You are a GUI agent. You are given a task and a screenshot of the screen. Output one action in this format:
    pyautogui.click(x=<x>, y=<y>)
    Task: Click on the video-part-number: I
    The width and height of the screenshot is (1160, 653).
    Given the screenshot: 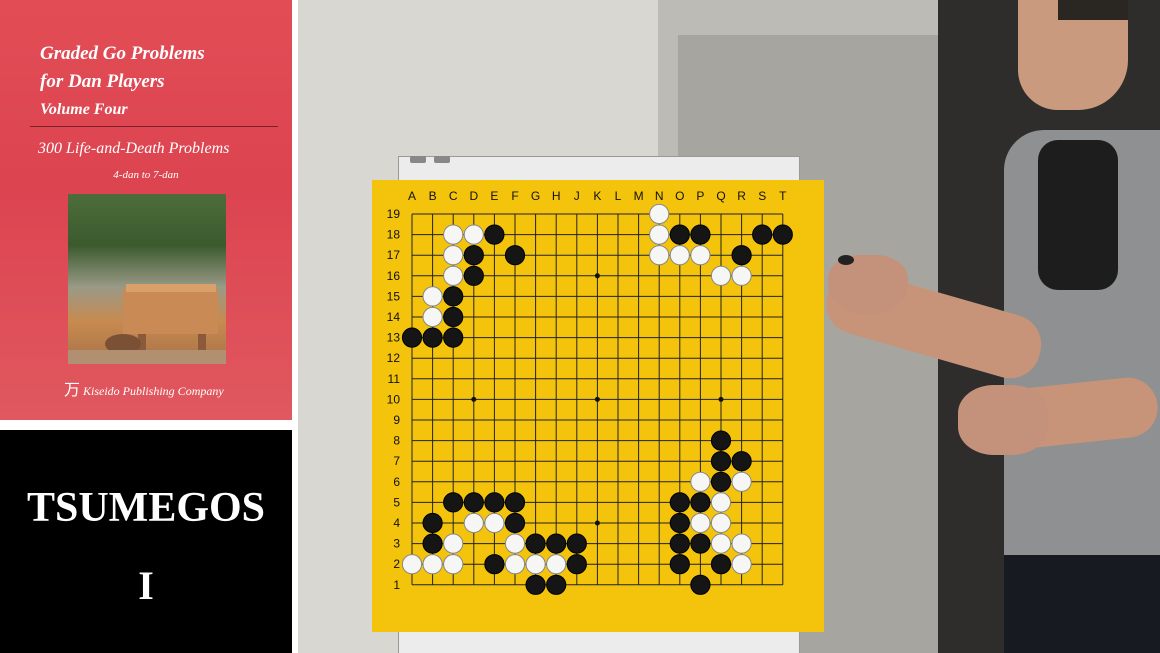 What is the action you would take?
    pyautogui.click(x=146, y=585)
    